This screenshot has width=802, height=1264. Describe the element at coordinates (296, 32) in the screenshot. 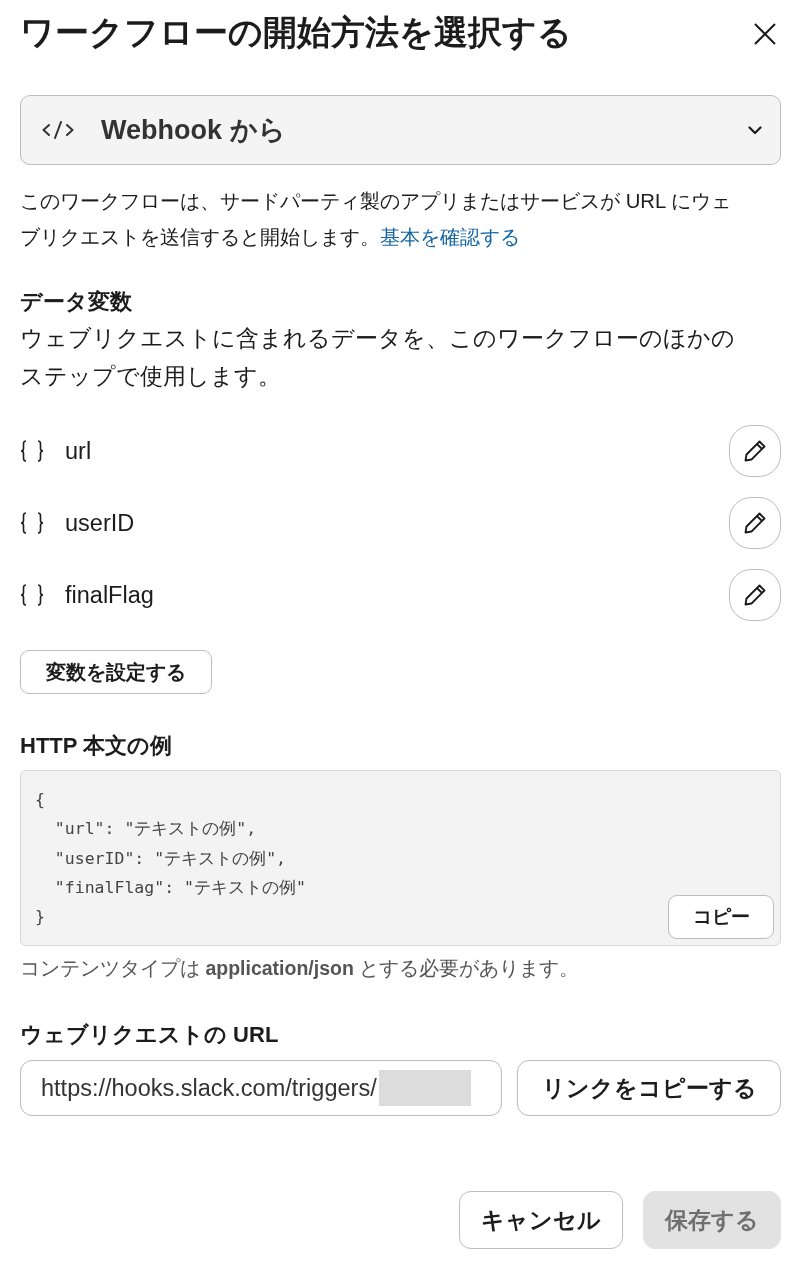

I see `dialog-title: ワークフローの開始方法を選択する` at that location.